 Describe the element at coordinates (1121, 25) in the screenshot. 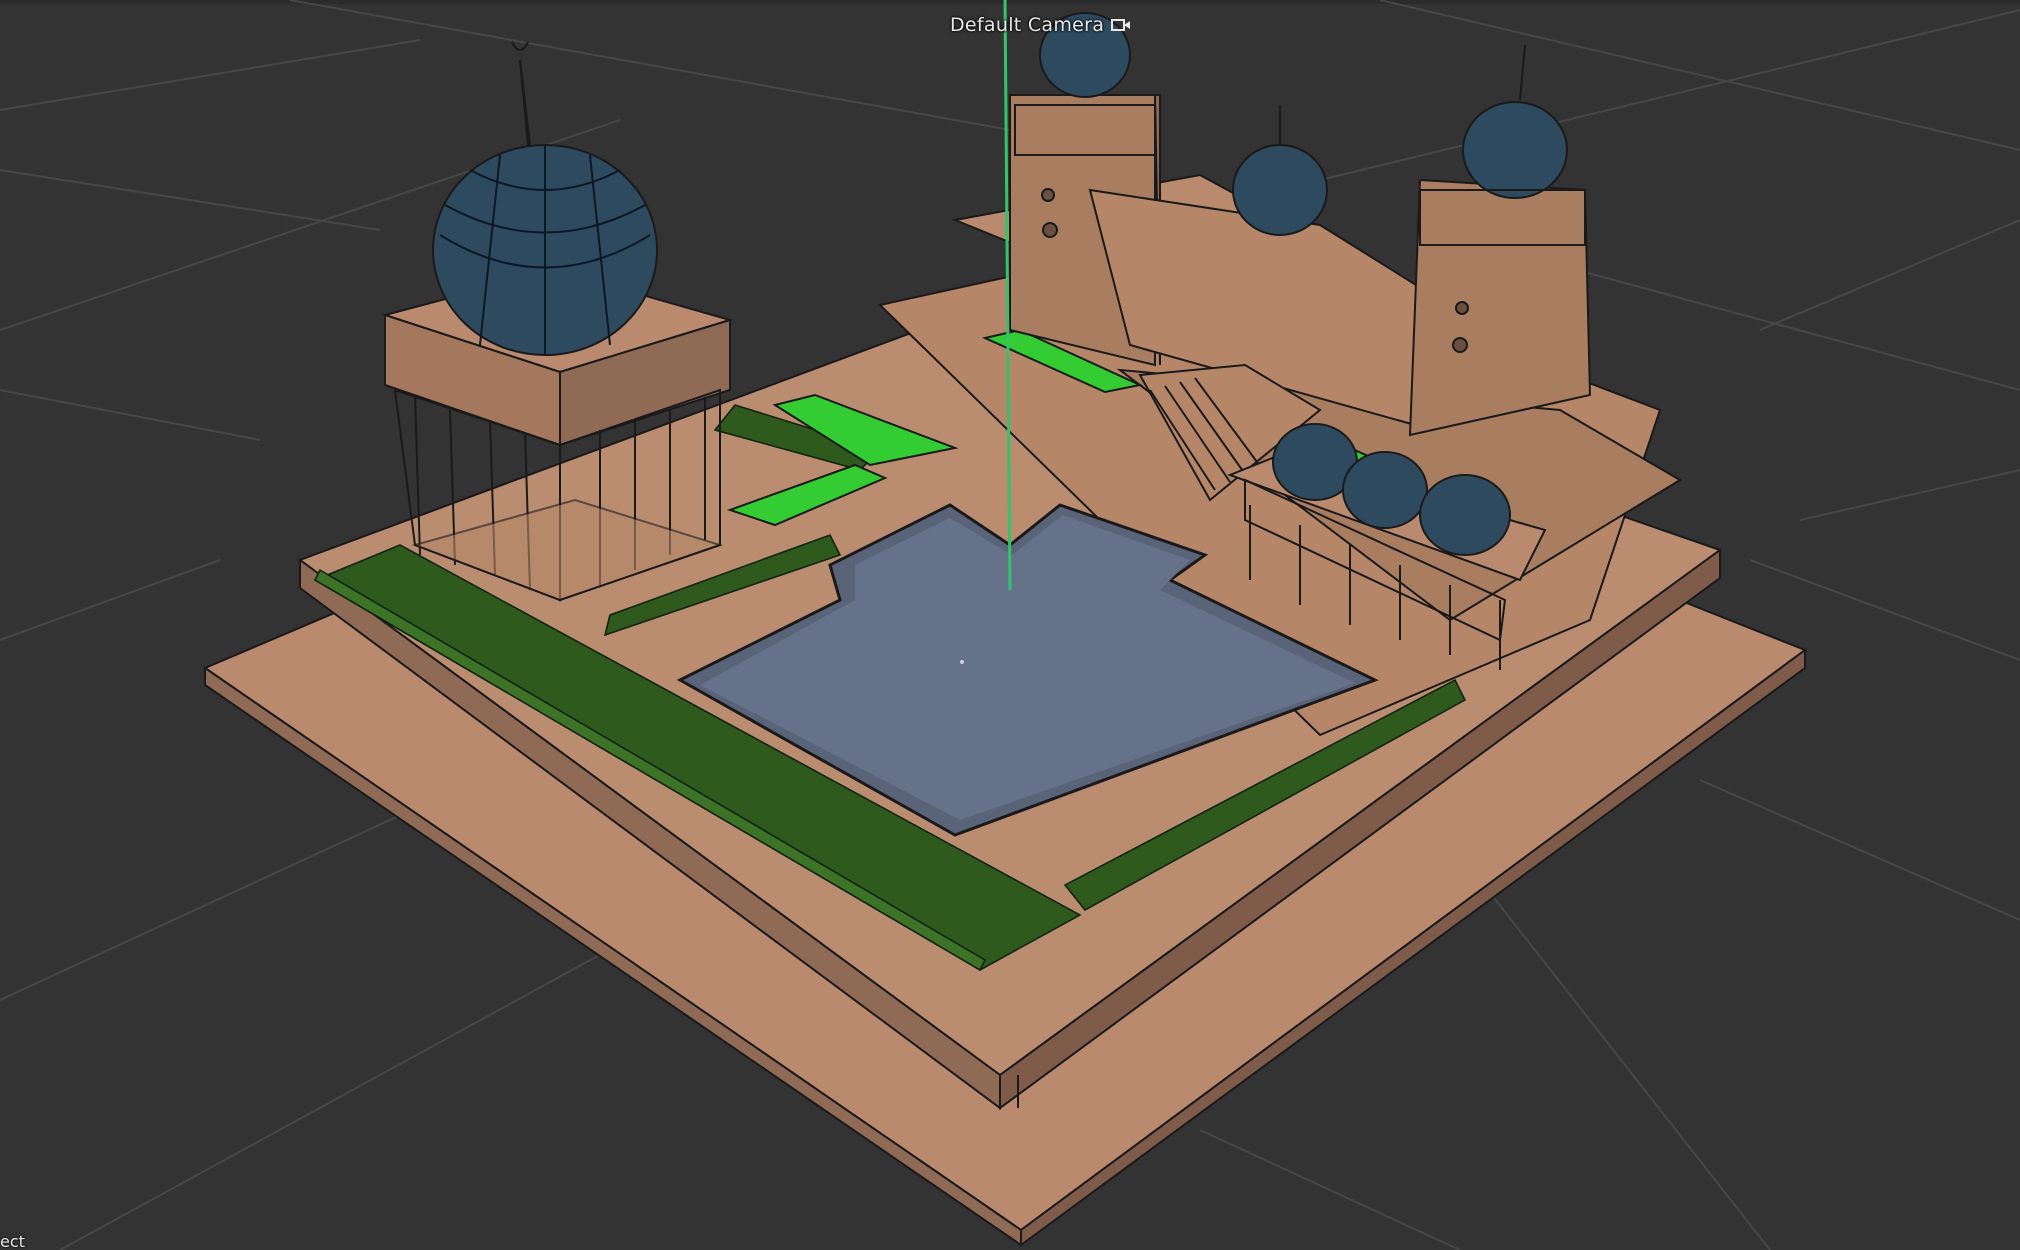

I see `camera-icon` at that location.